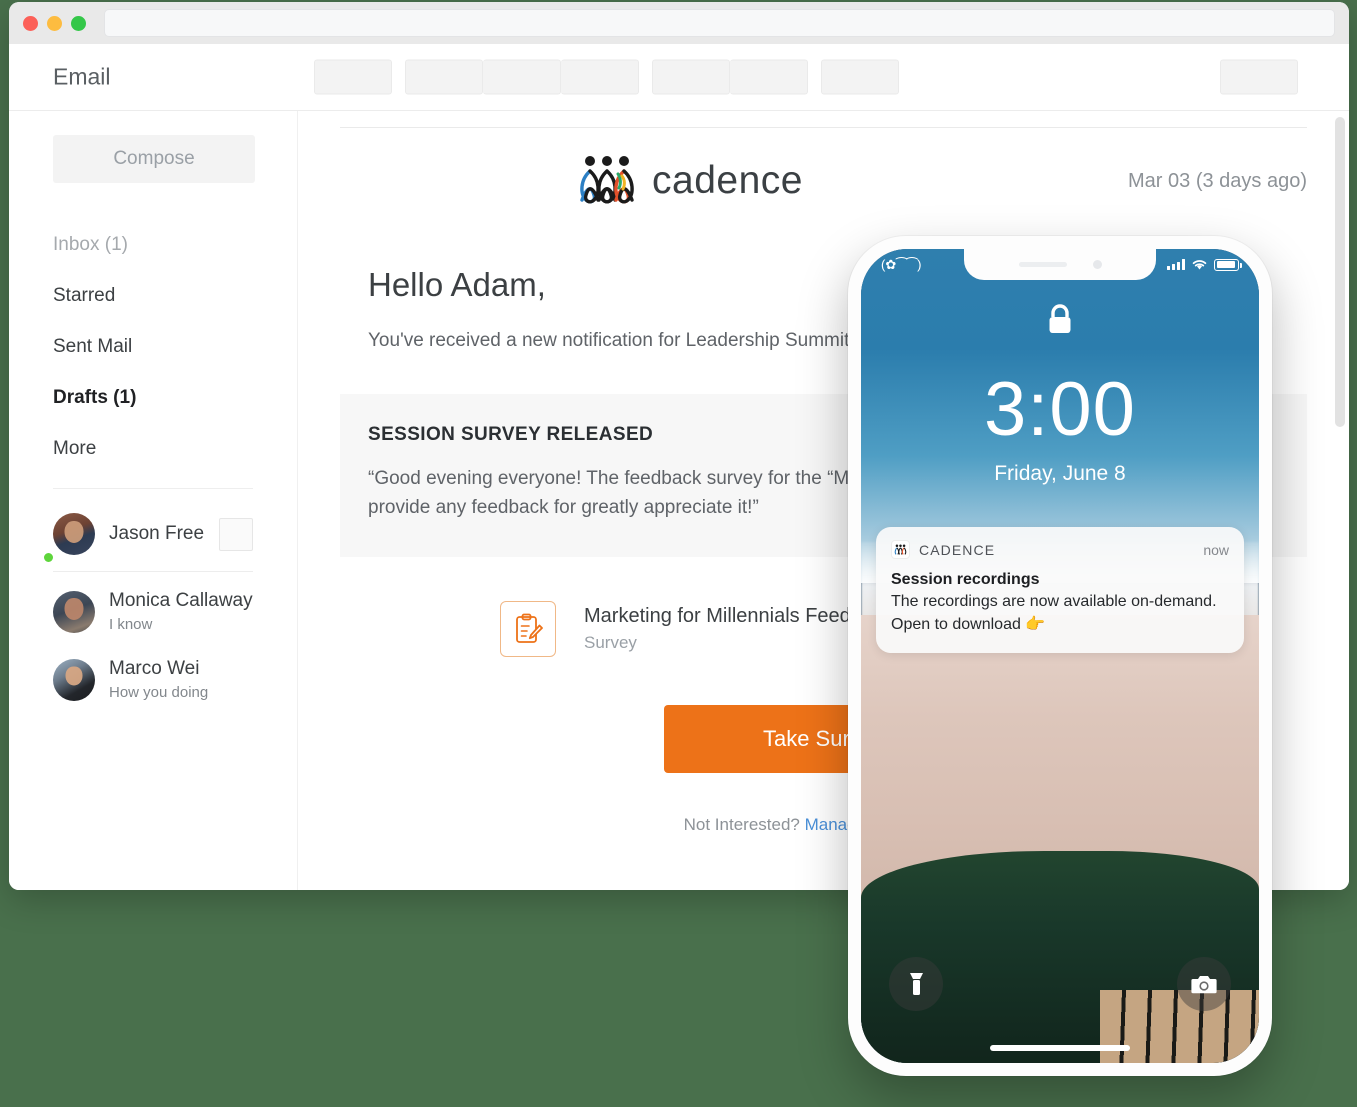 This screenshot has height=1107, width=1357. I want to click on page-title: Email, so click(82, 76).